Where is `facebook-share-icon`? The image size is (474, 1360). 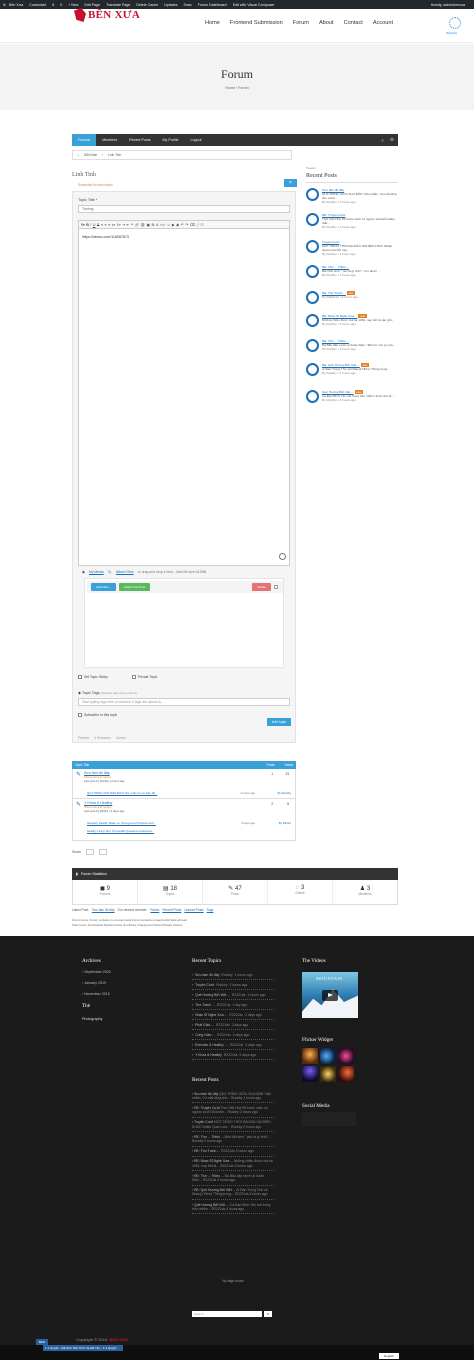
facebook-share-icon is located at coordinates (103, 852).